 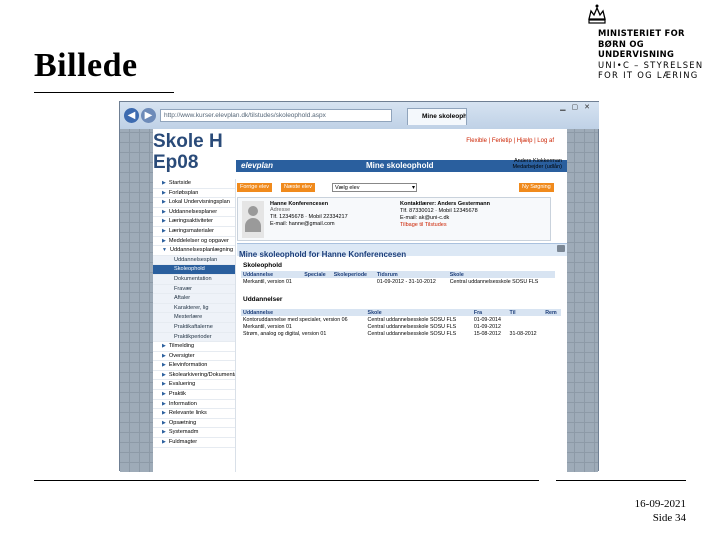 What do you see at coordinates (257, 165) in the screenshot?
I see `brand-logo: elevplan` at bounding box center [257, 165].